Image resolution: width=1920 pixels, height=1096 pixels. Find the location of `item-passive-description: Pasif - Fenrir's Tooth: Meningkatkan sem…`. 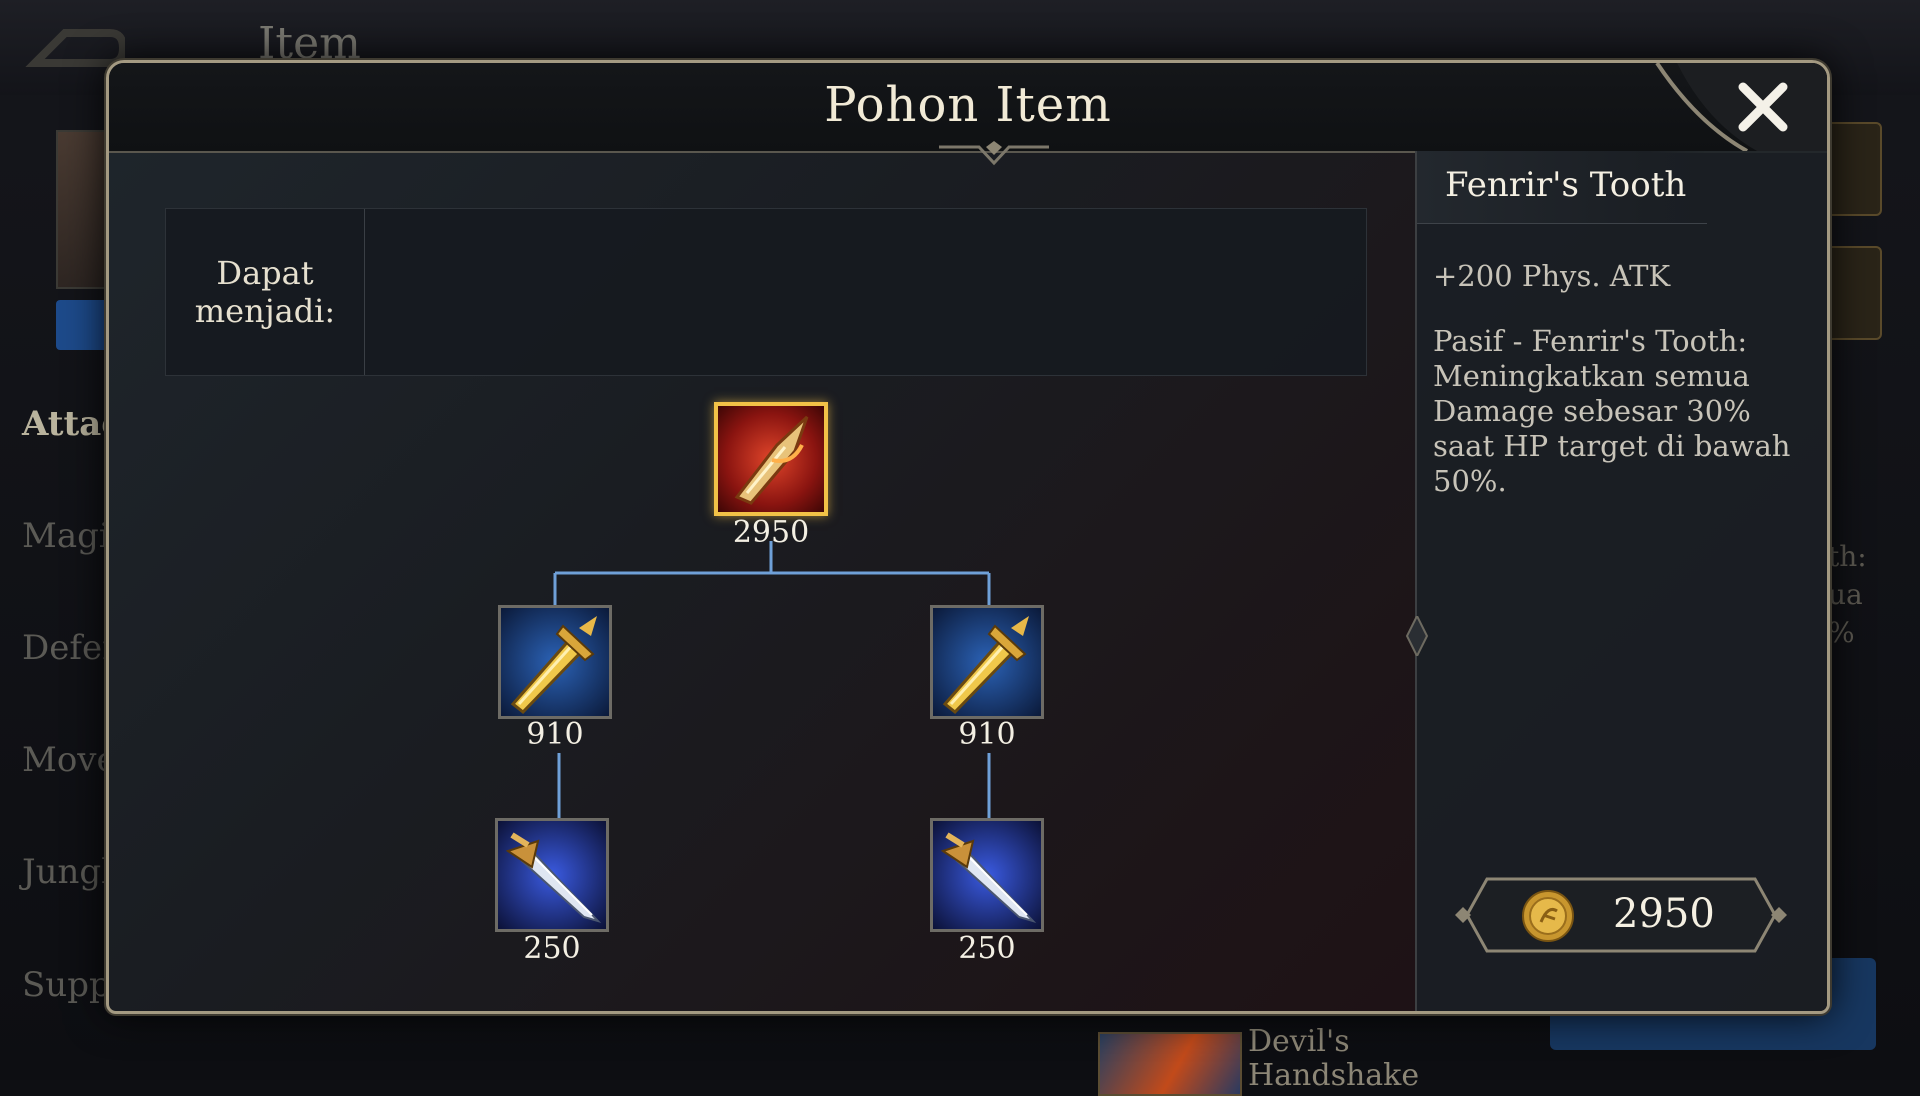

item-passive-description: Pasif - Fenrir's Tooth: Meningkatkan sem… is located at coordinates (1612, 411).